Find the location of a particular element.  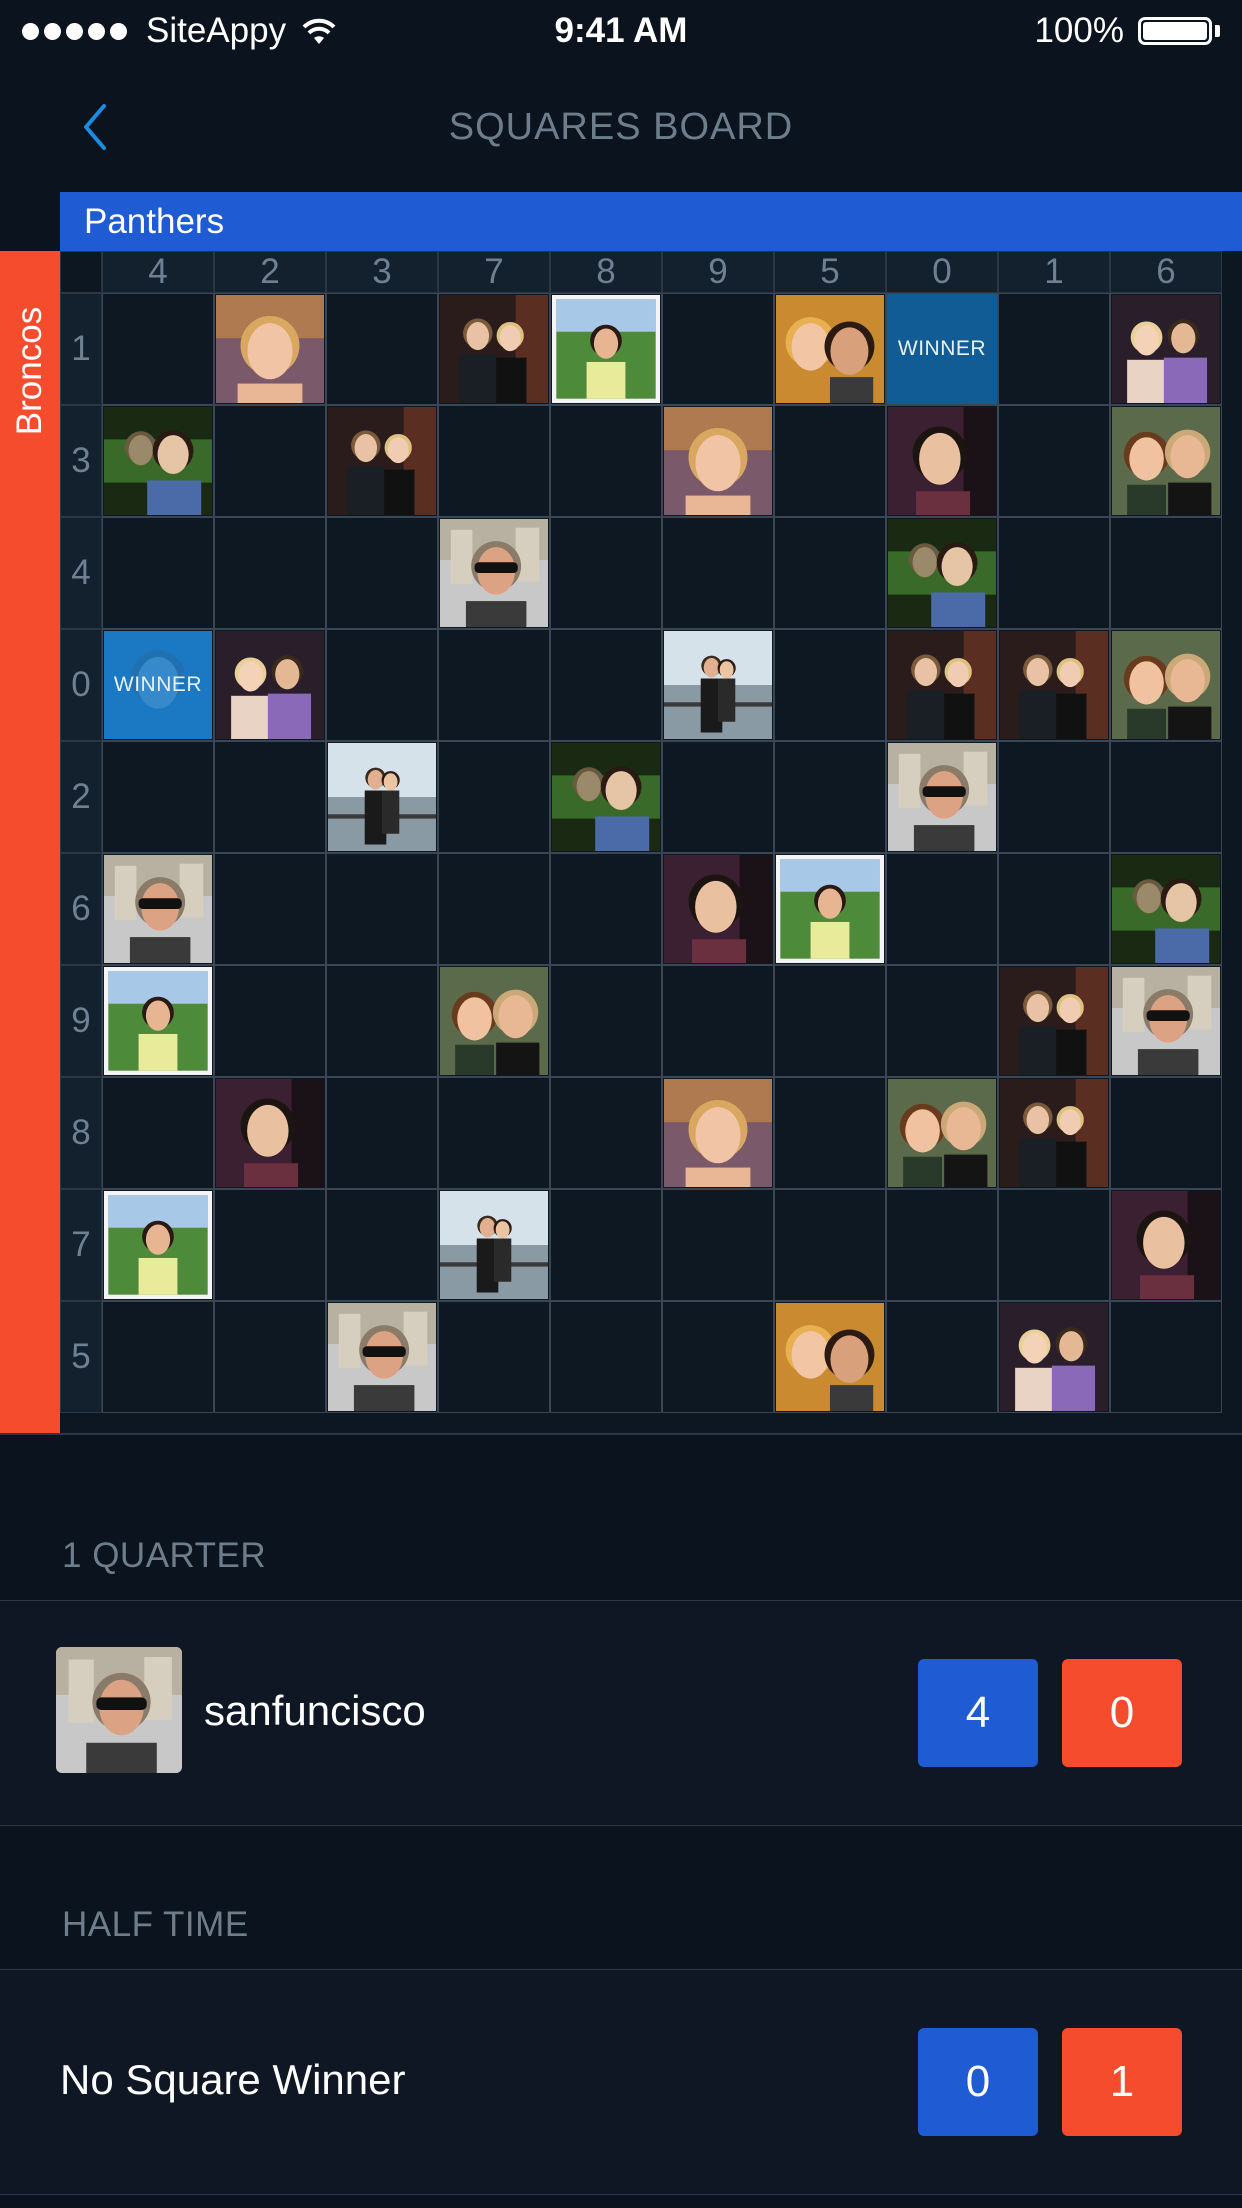

half-time-winner-row: No Square Winner 0 1 is located at coordinates (621, 2082).